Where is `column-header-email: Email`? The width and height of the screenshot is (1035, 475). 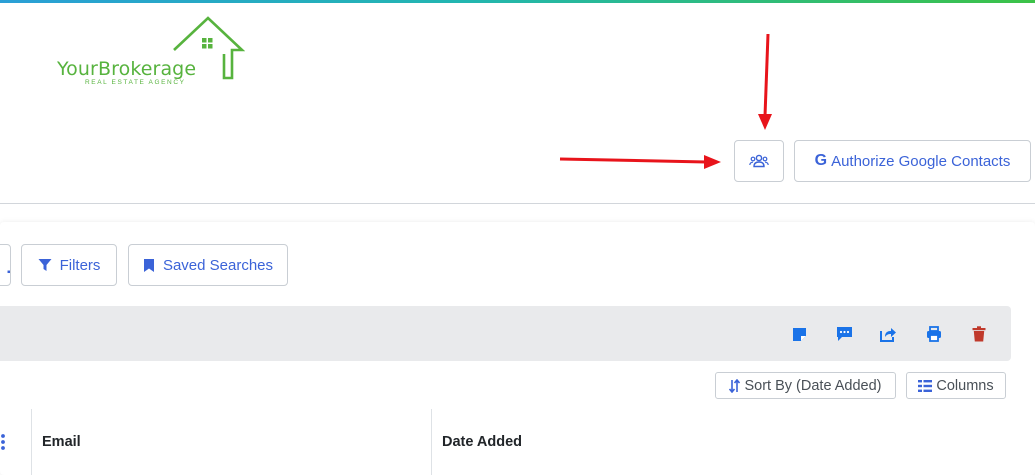
column-header-email: Email is located at coordinates (61, 442).